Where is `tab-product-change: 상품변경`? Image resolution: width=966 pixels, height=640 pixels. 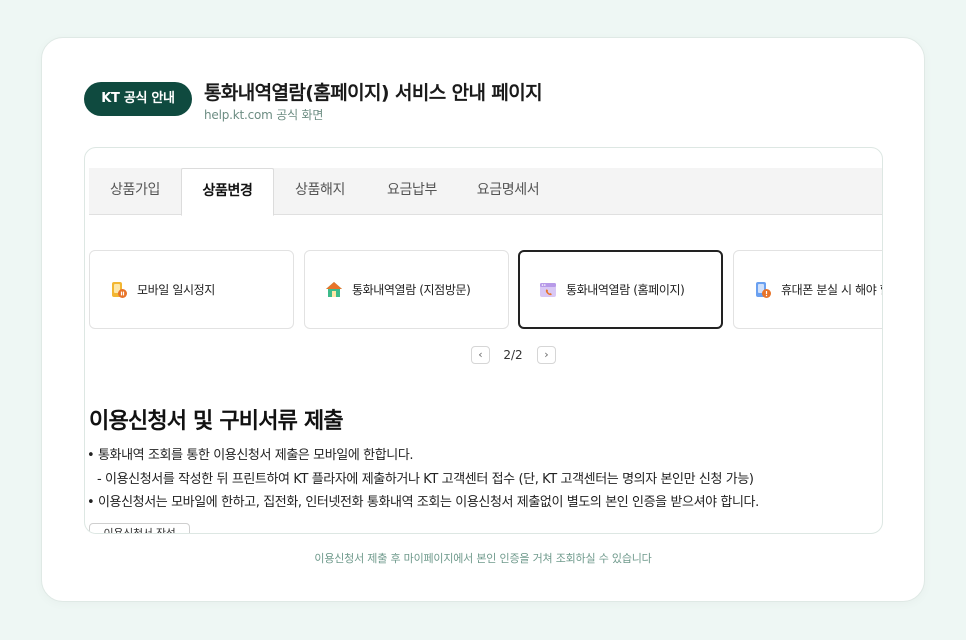 tab-product-change: 상품변경 is located at coordinates (227, 192).